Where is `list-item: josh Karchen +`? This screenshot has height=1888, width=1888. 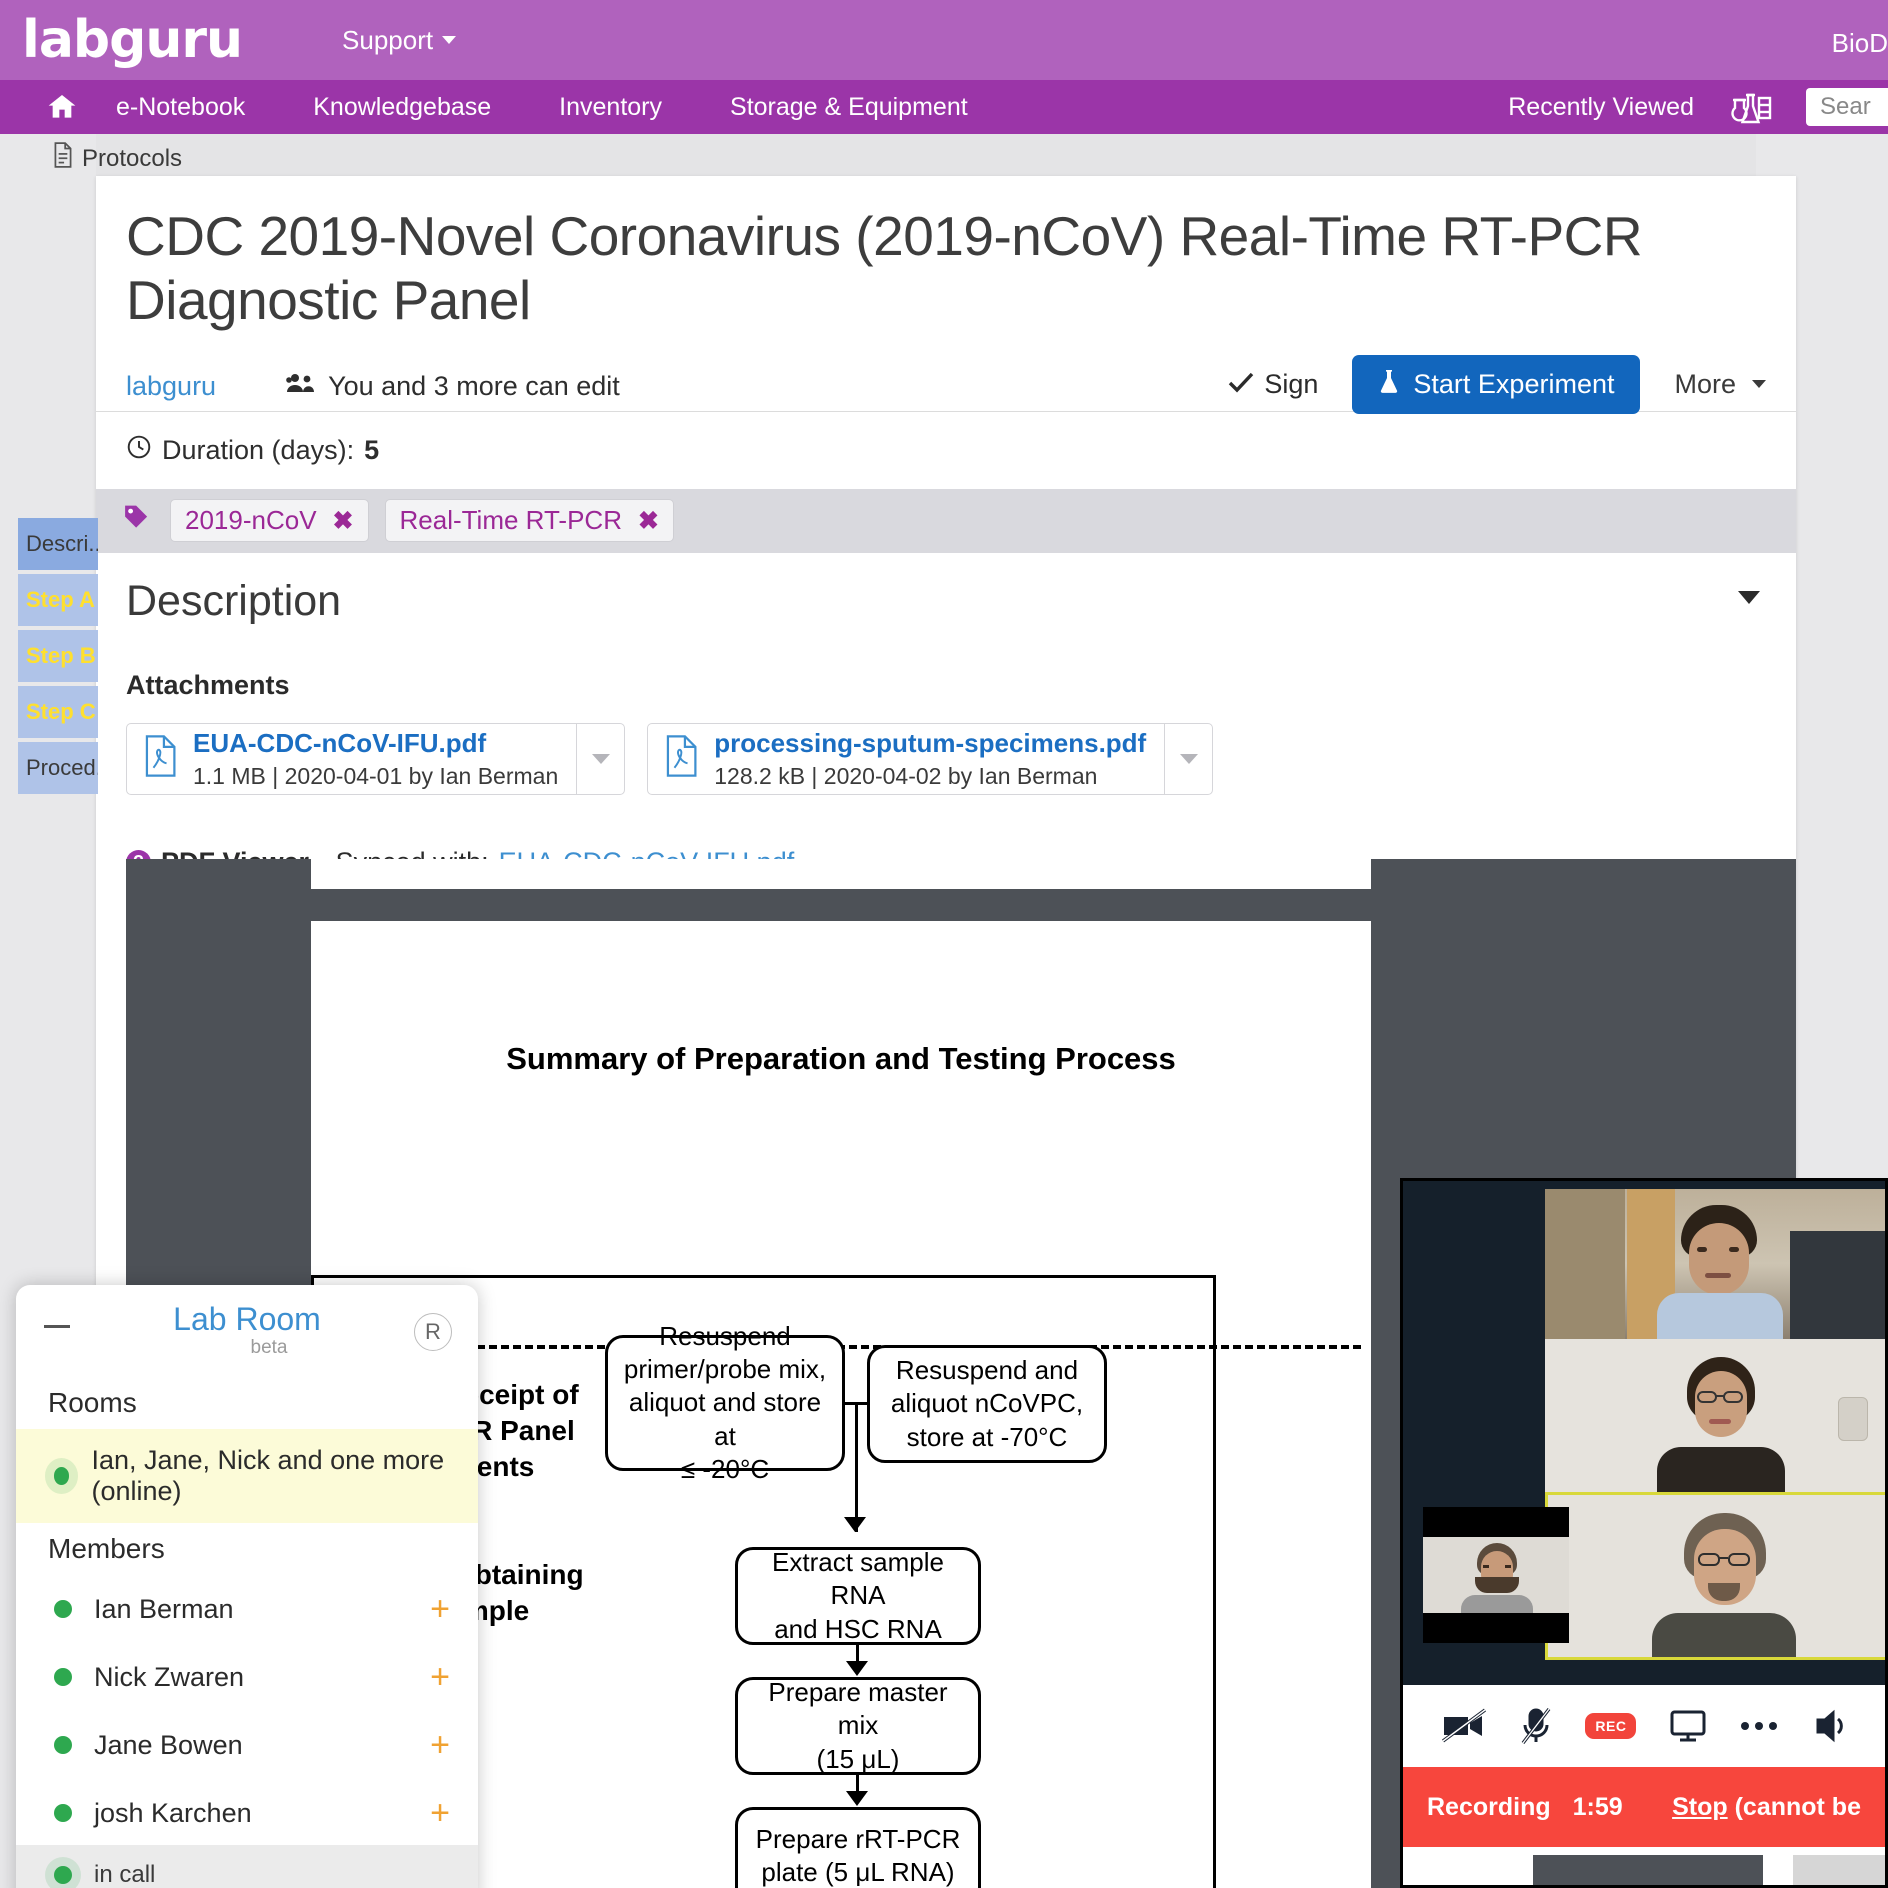
list-item: josh Karchen + is located at coordinates (247, 1813).